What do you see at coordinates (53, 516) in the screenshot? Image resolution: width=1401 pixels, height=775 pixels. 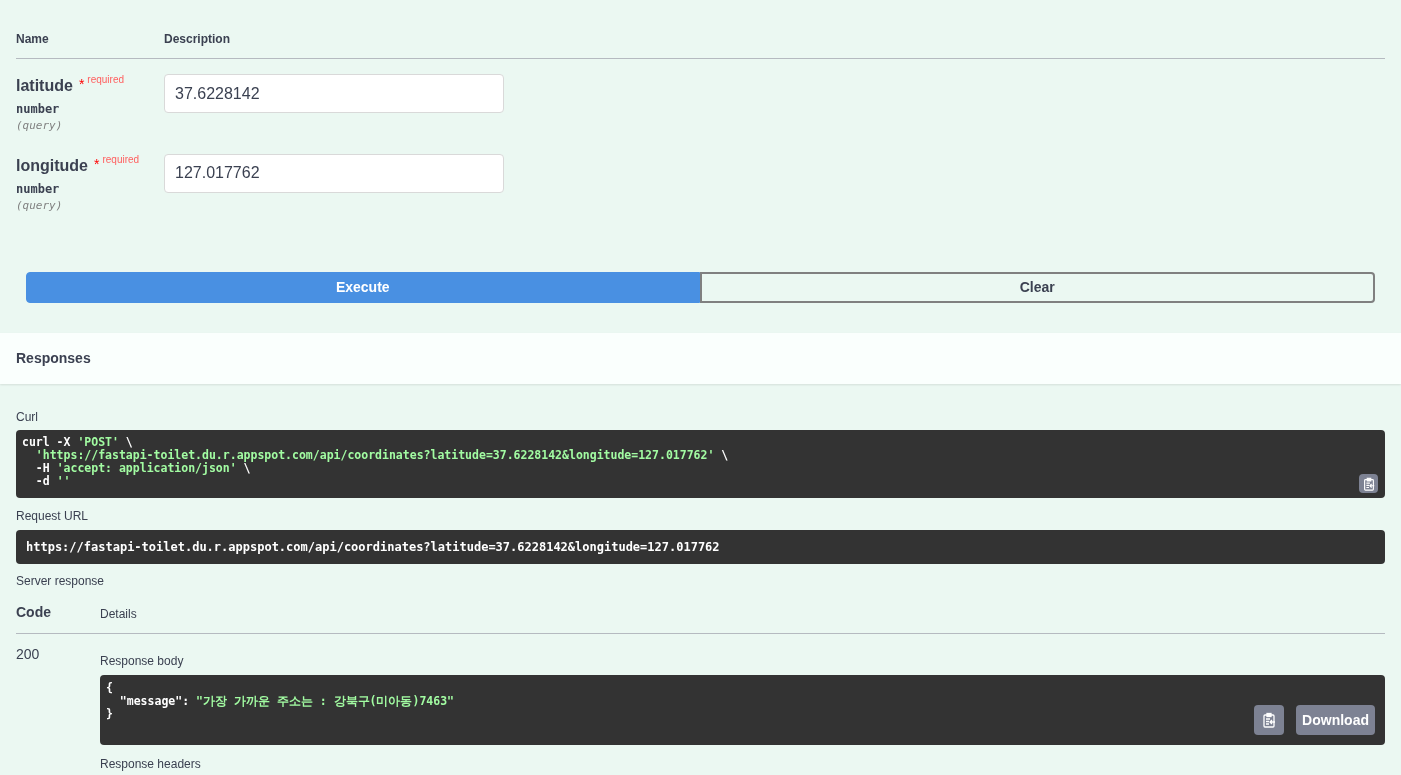 I see `field-label: Request URL` at bounding box center [53, 516].